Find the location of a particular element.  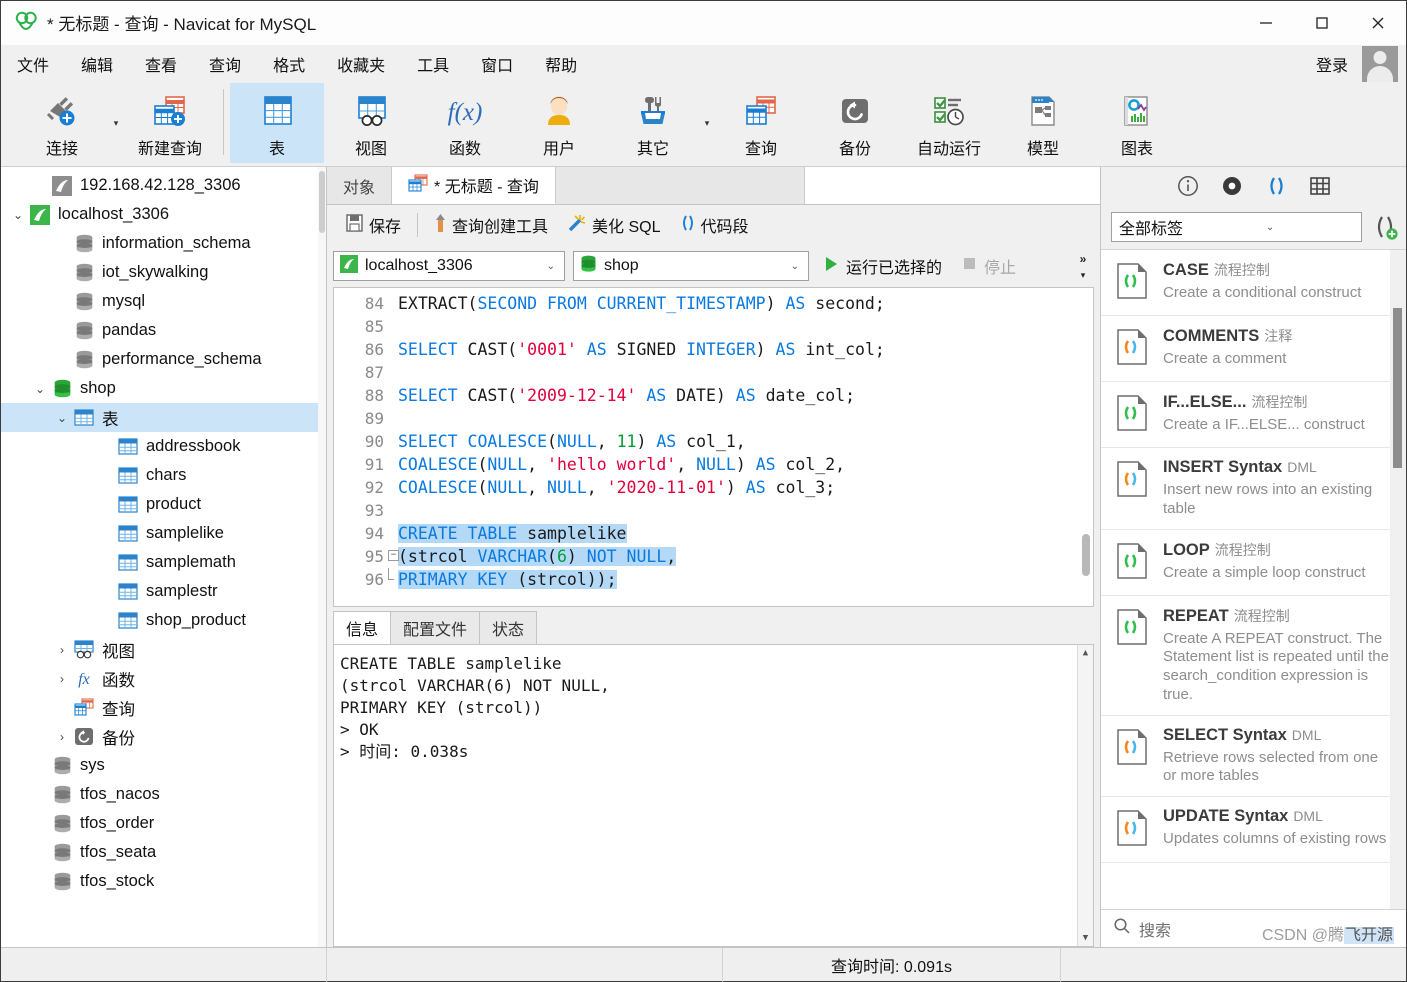

snippet-item: COMMENTS 注释 Create a comment is located at coordinates (1253, 349).